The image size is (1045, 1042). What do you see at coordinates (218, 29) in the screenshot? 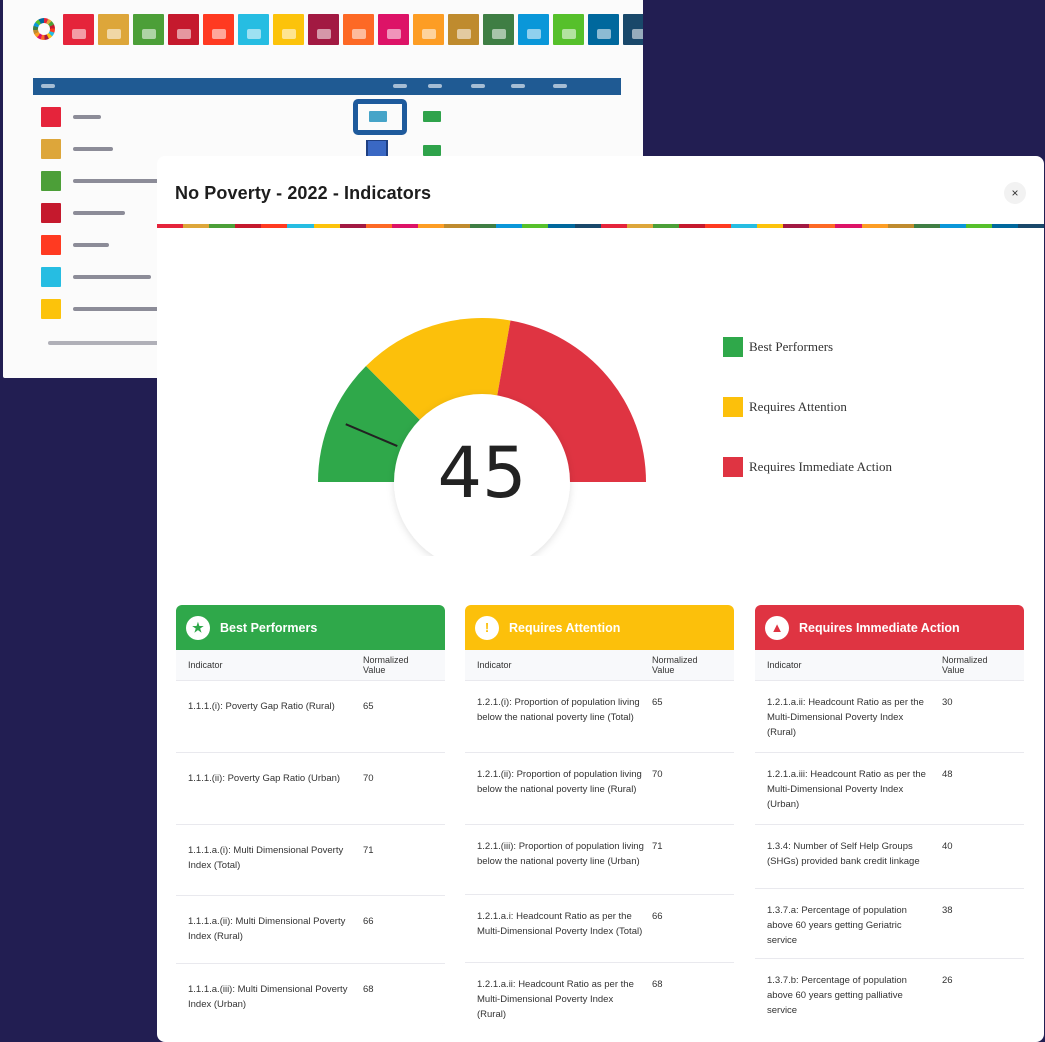
I see `sdg-goal-5-icon` at bounding box center [218, 29].